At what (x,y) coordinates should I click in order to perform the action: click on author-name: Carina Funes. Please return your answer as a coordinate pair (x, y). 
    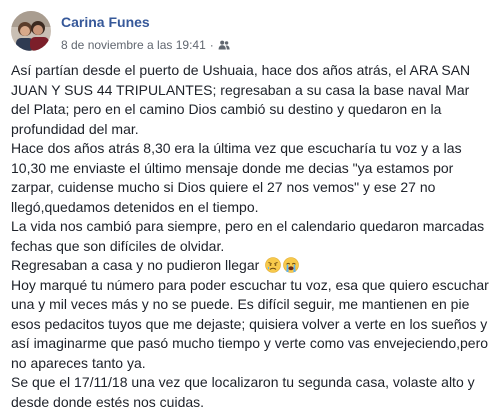
    Looking at the image, I should click on (105, 22).